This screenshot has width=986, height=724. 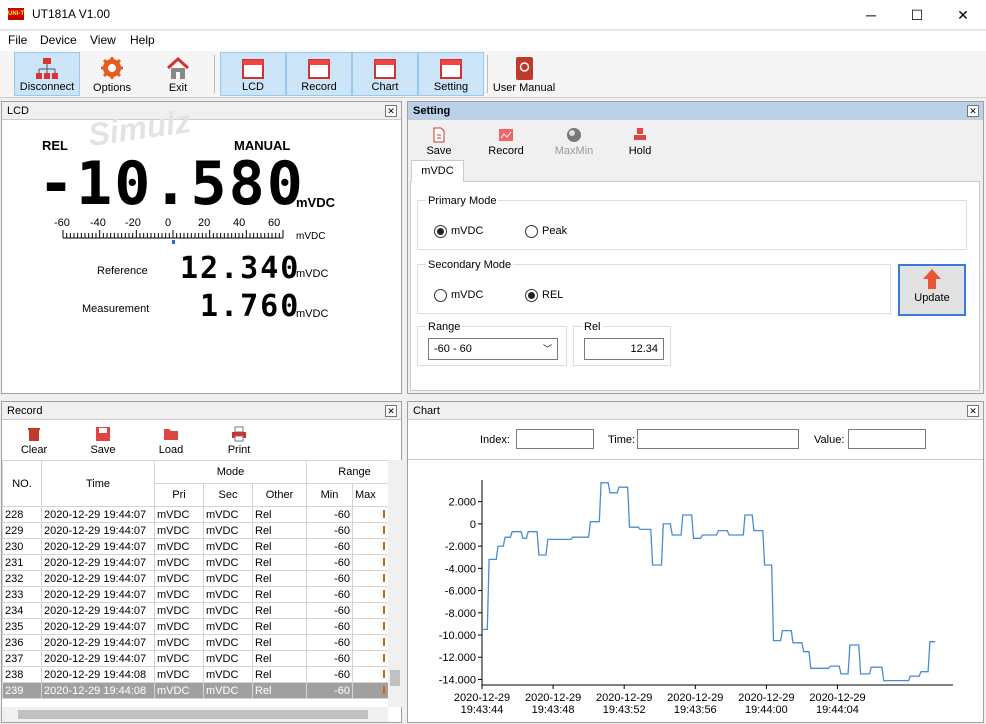 What do you see at coordinates (103, 40) in the screenshot?
I see `menu-view: View` at bounding box center [103, 40].